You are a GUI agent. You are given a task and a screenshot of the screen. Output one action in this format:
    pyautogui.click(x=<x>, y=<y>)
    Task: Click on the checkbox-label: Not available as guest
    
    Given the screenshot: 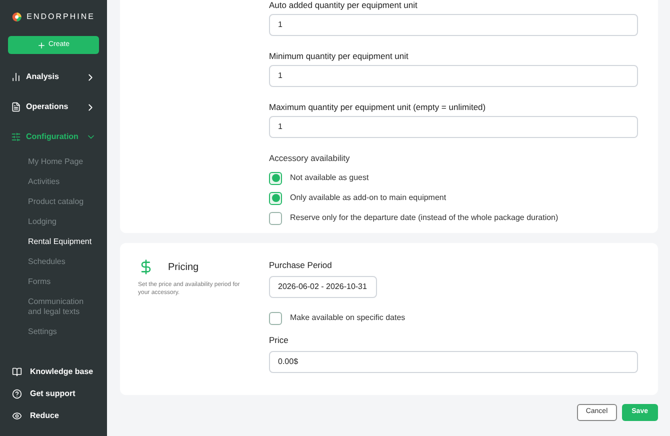 What is the action you would take?
    pyautogui.click(x=329, y=178)
    